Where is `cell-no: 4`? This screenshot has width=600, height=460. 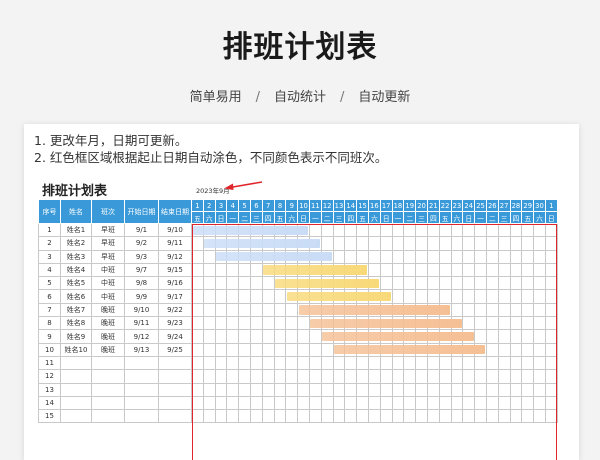 cell-no: 4 is located at coordinates (49, 270).